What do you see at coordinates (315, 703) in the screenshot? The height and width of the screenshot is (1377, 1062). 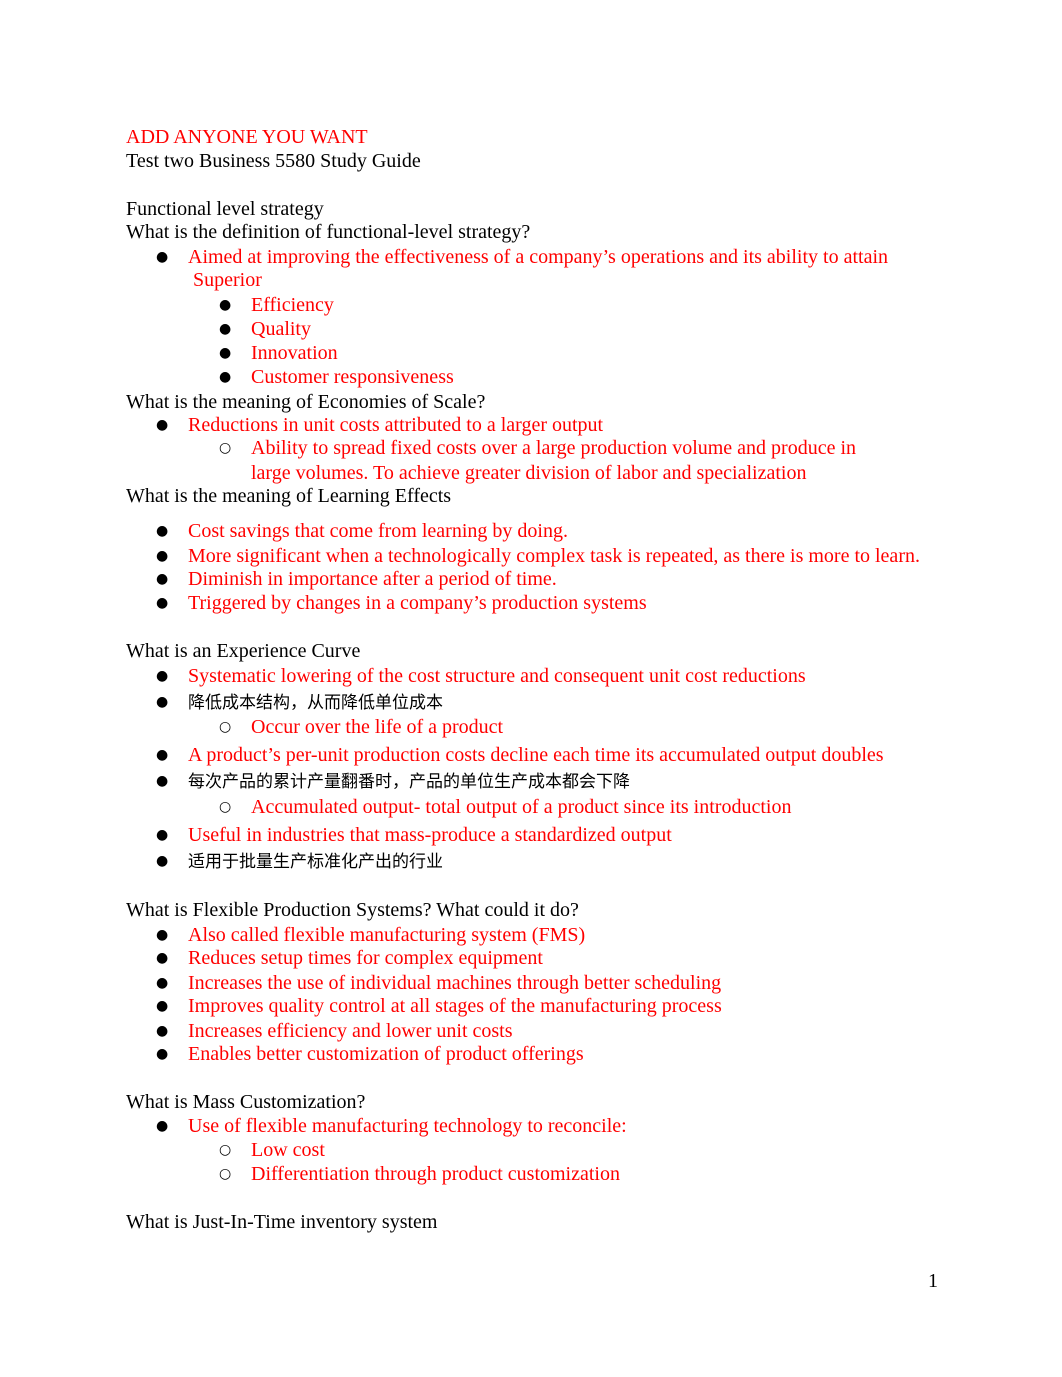 I see `list-item-chinese: 降低成本结构，从而降低单位成本` at bounding box center [315, 703].